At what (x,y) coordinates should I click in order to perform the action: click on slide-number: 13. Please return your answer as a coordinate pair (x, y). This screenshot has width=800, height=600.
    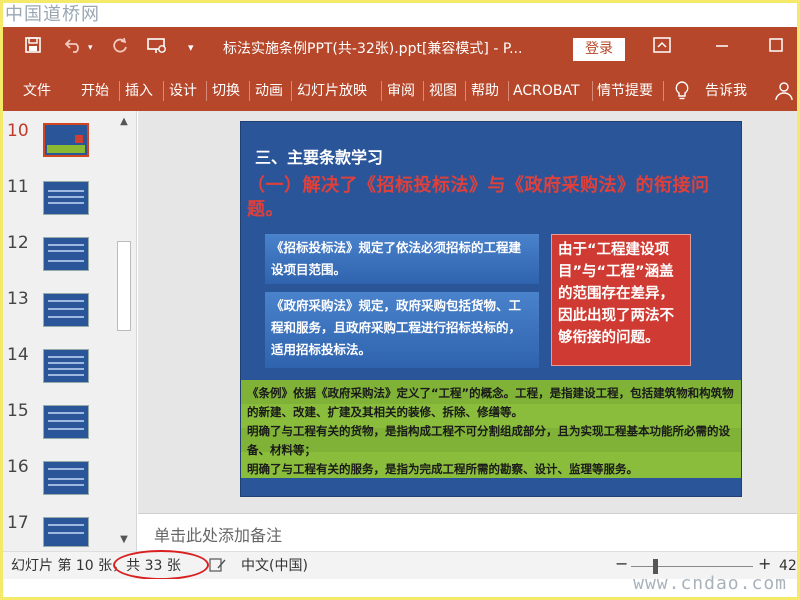
    Looking at the image, I should click on (18, 299).